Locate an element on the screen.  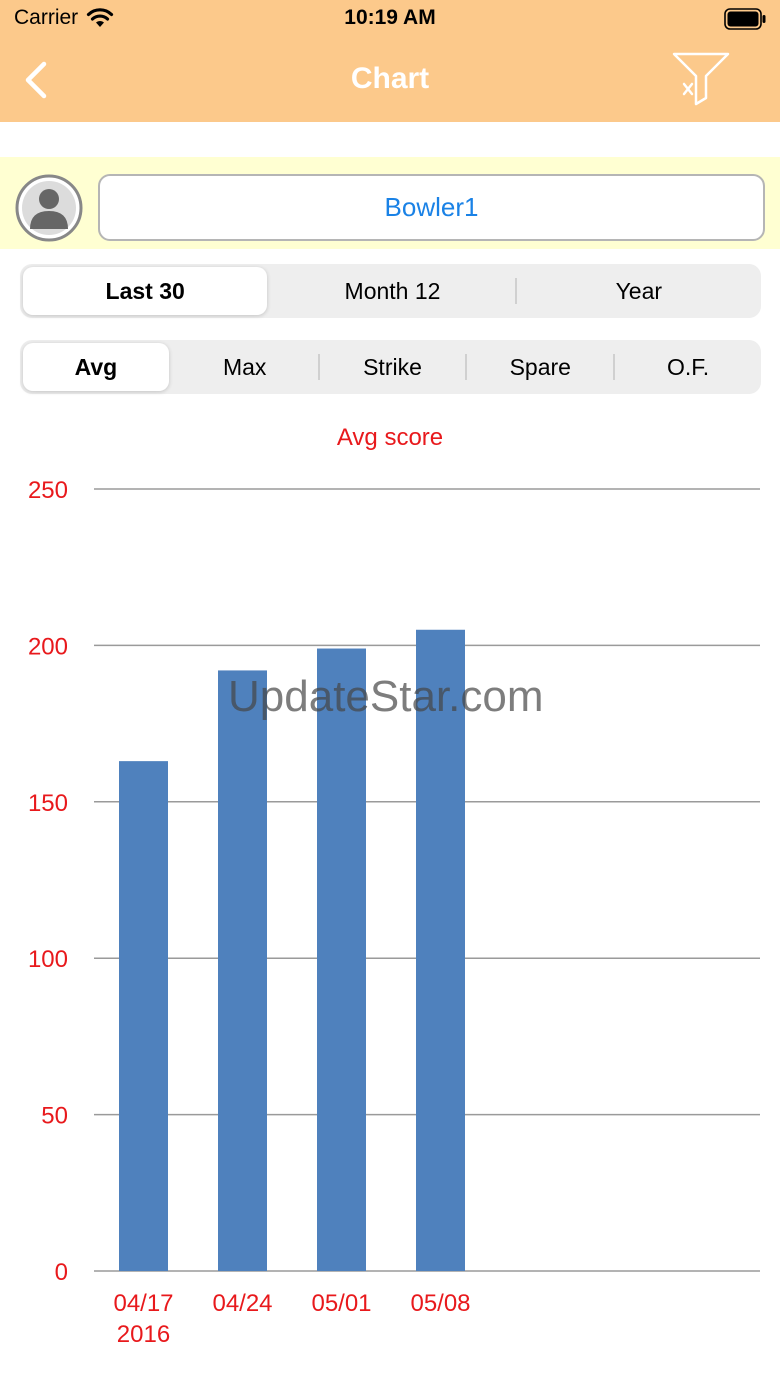
filter-clear-icon is located at coordinates (701, 78).